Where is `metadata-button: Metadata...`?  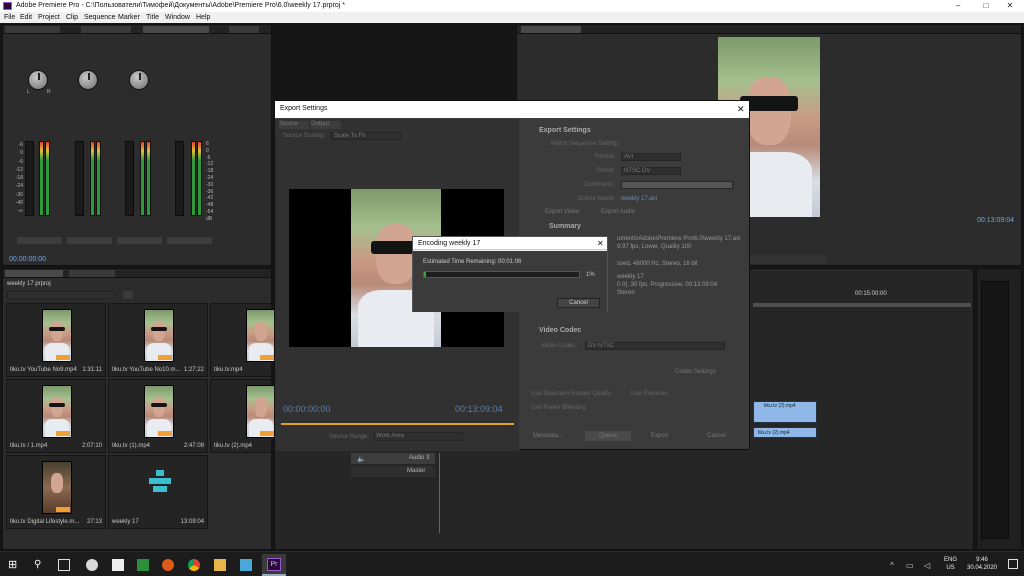 metadata-button: Metadata... is located at coordinates (548, 436).